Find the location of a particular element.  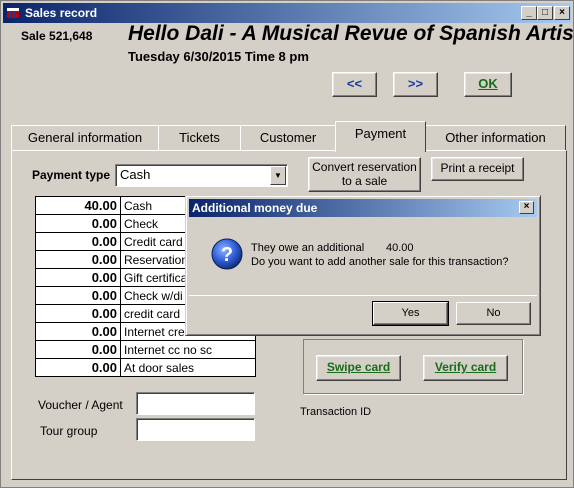

amount-cell: 40.00 is located at coordinates (78, 205).